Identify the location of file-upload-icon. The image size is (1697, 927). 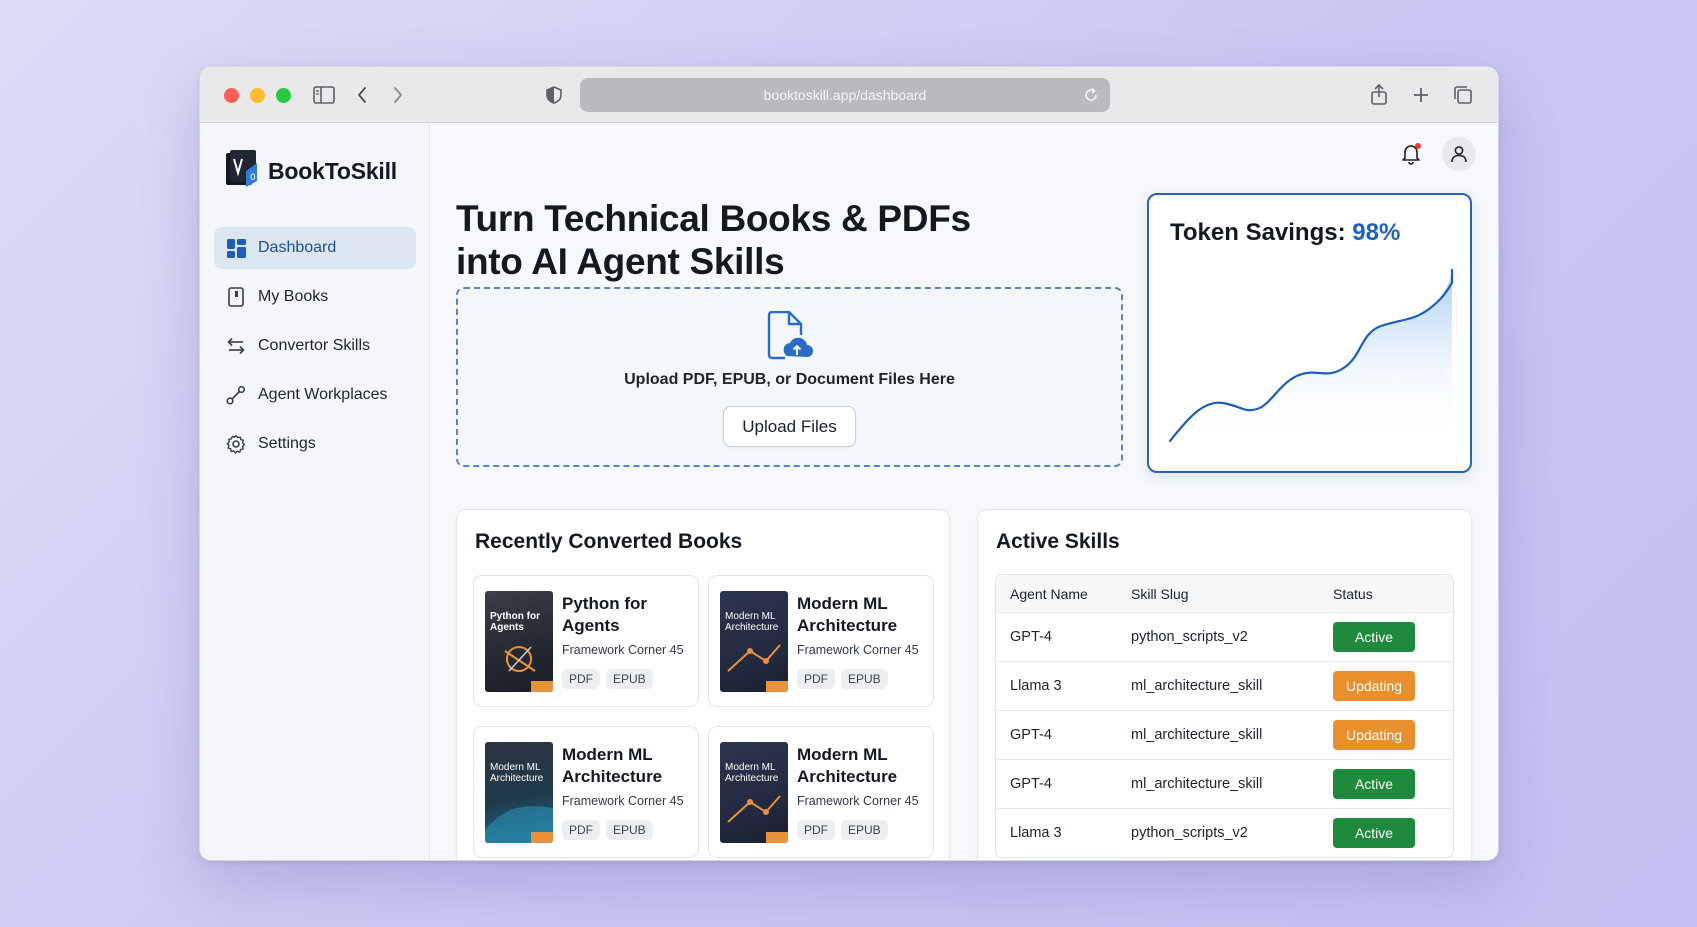
(789, 339).